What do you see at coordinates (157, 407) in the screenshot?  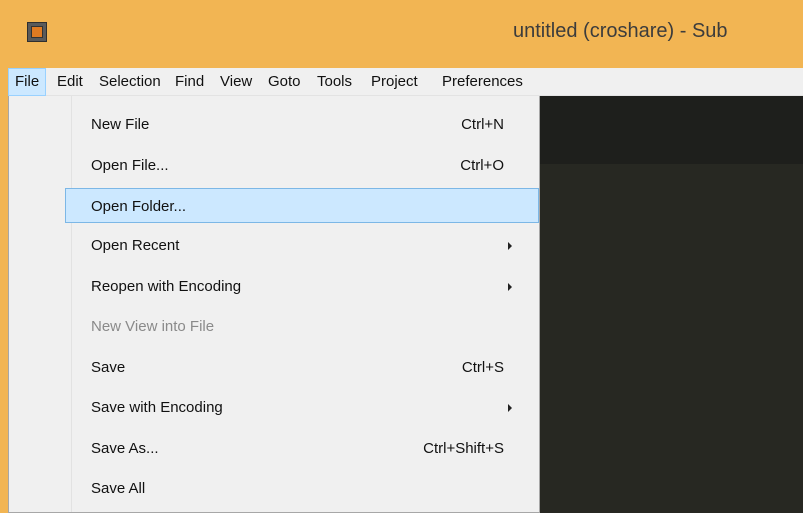 I see `menu-item-label: Save with Encoding` at bounding box center [157, 407].